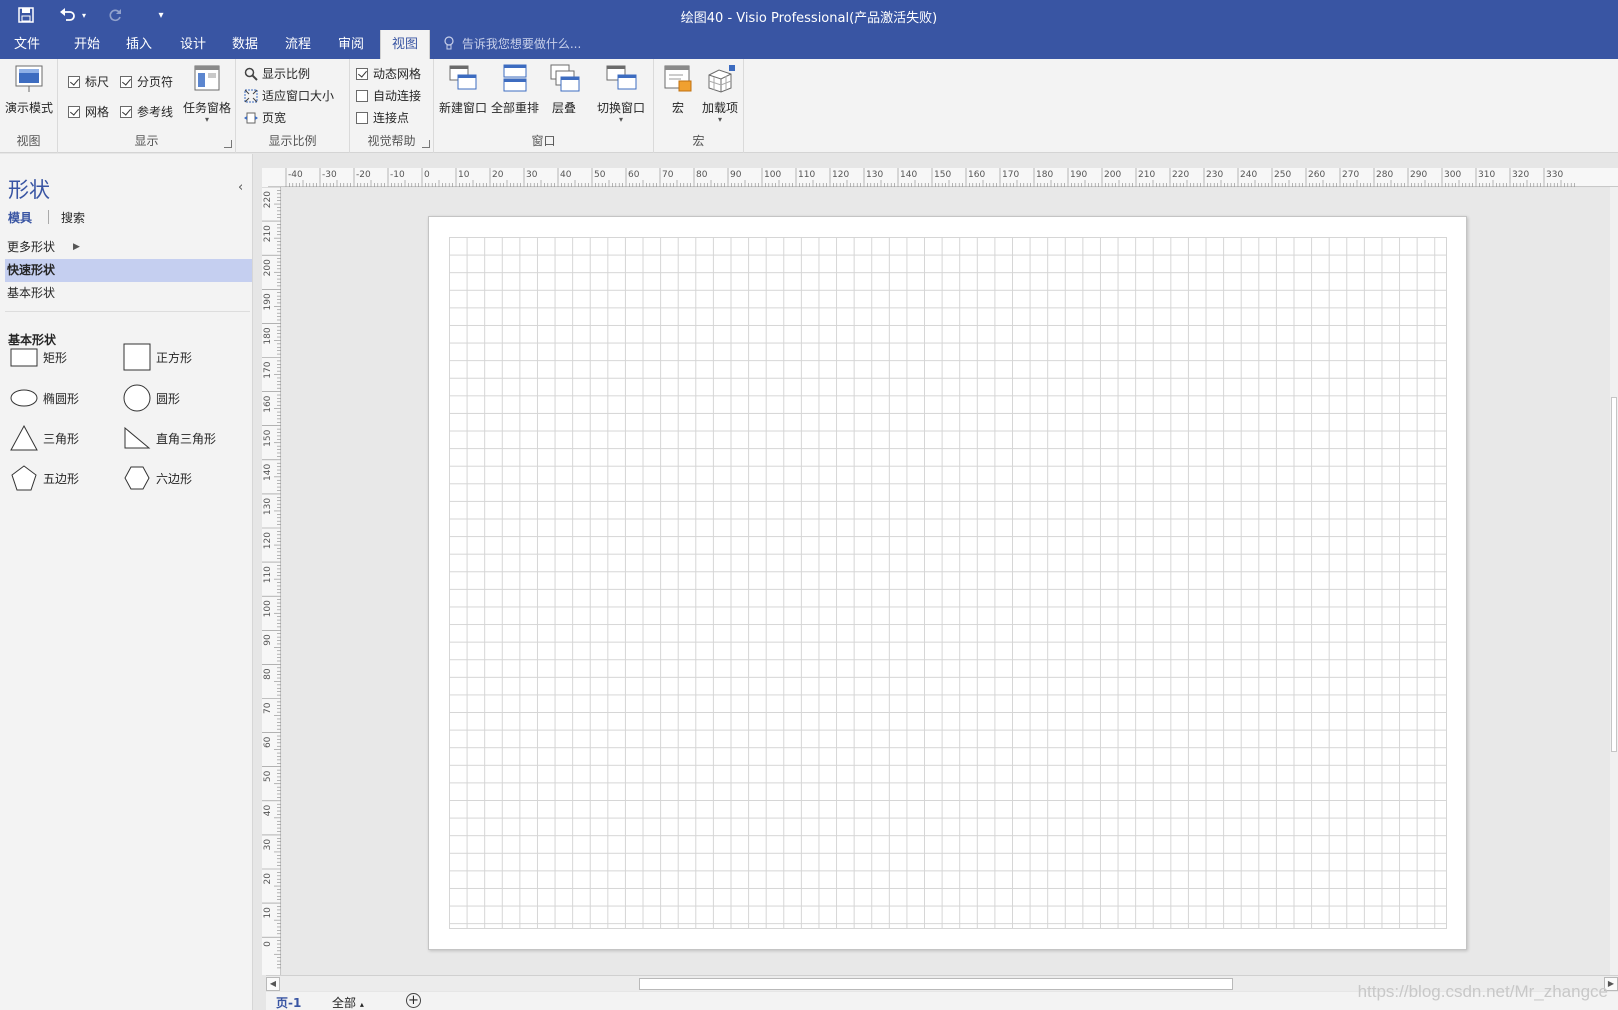 The image size is (1618, 1010). I want to click on ruler-label: 10, so click(464, 175).